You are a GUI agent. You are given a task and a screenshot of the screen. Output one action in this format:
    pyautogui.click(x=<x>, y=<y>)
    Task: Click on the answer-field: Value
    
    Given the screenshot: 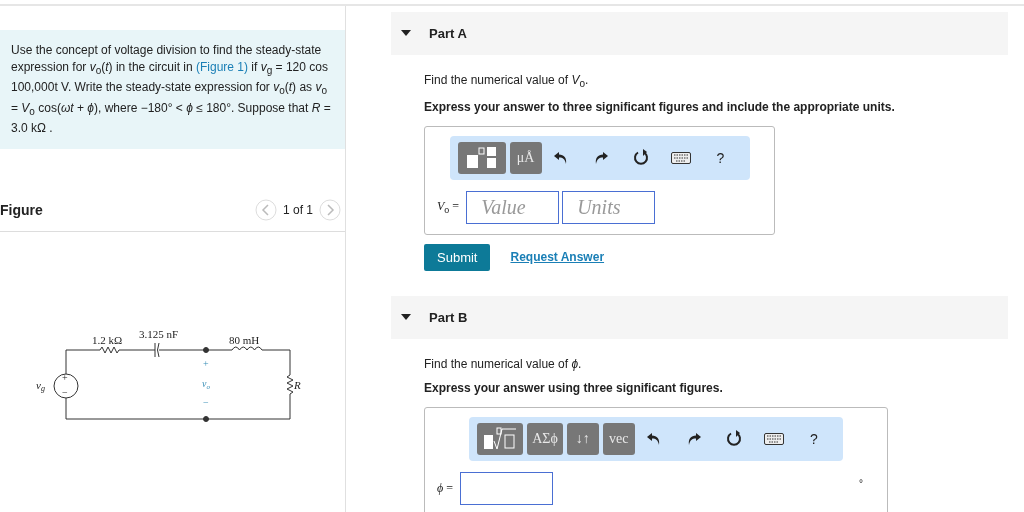 What is the action you would take?
    pyautogui.click(x=513, y=207)
    